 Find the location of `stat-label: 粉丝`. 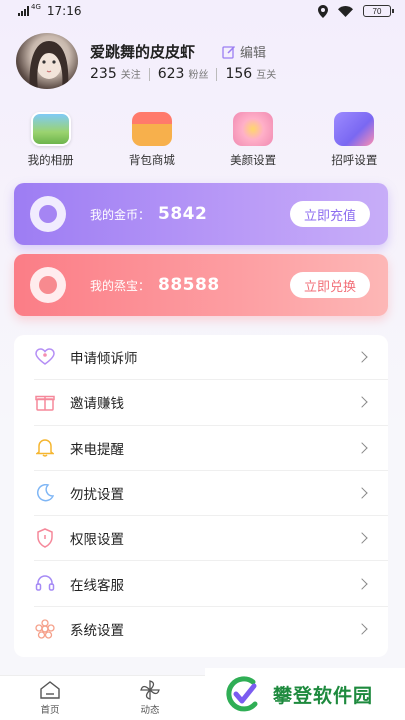

stat-label: 粉丝 is located at coordinates (198, 75).